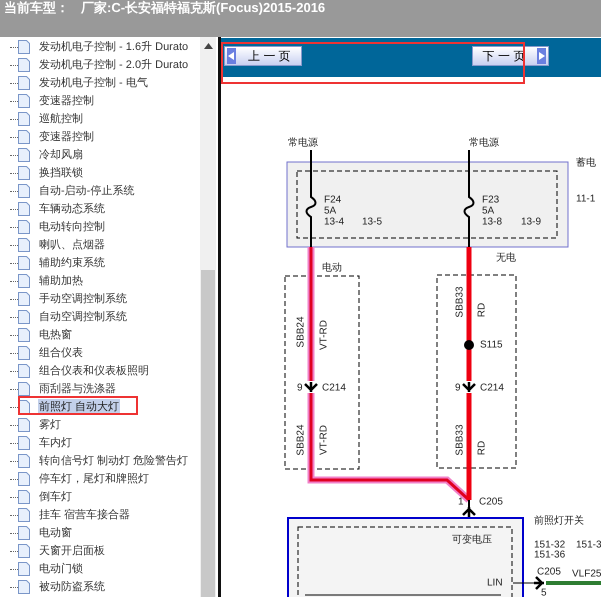 The width and height of the screenshot is (601, 597). I want to click on diagram-label: F23, so click(491, 200).